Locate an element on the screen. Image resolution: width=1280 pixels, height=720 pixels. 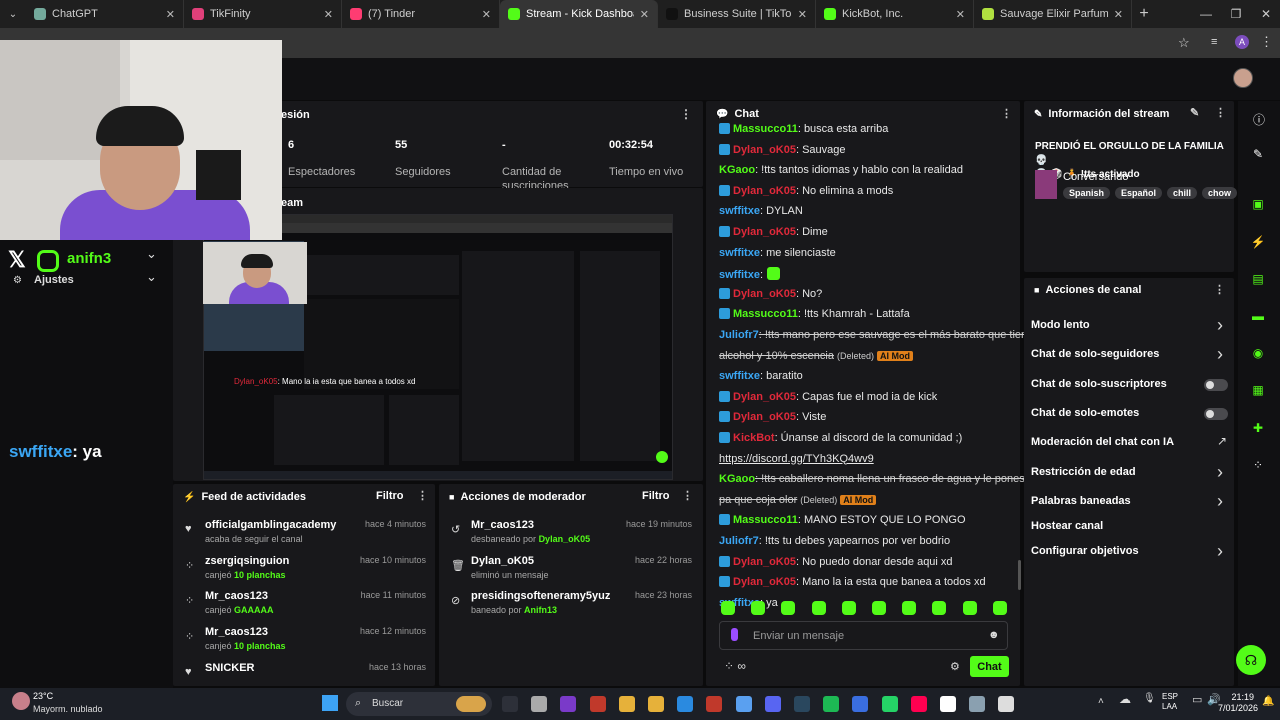
channel-actions-menu-icon: ⋮ is located at coordinates (1219, 289).